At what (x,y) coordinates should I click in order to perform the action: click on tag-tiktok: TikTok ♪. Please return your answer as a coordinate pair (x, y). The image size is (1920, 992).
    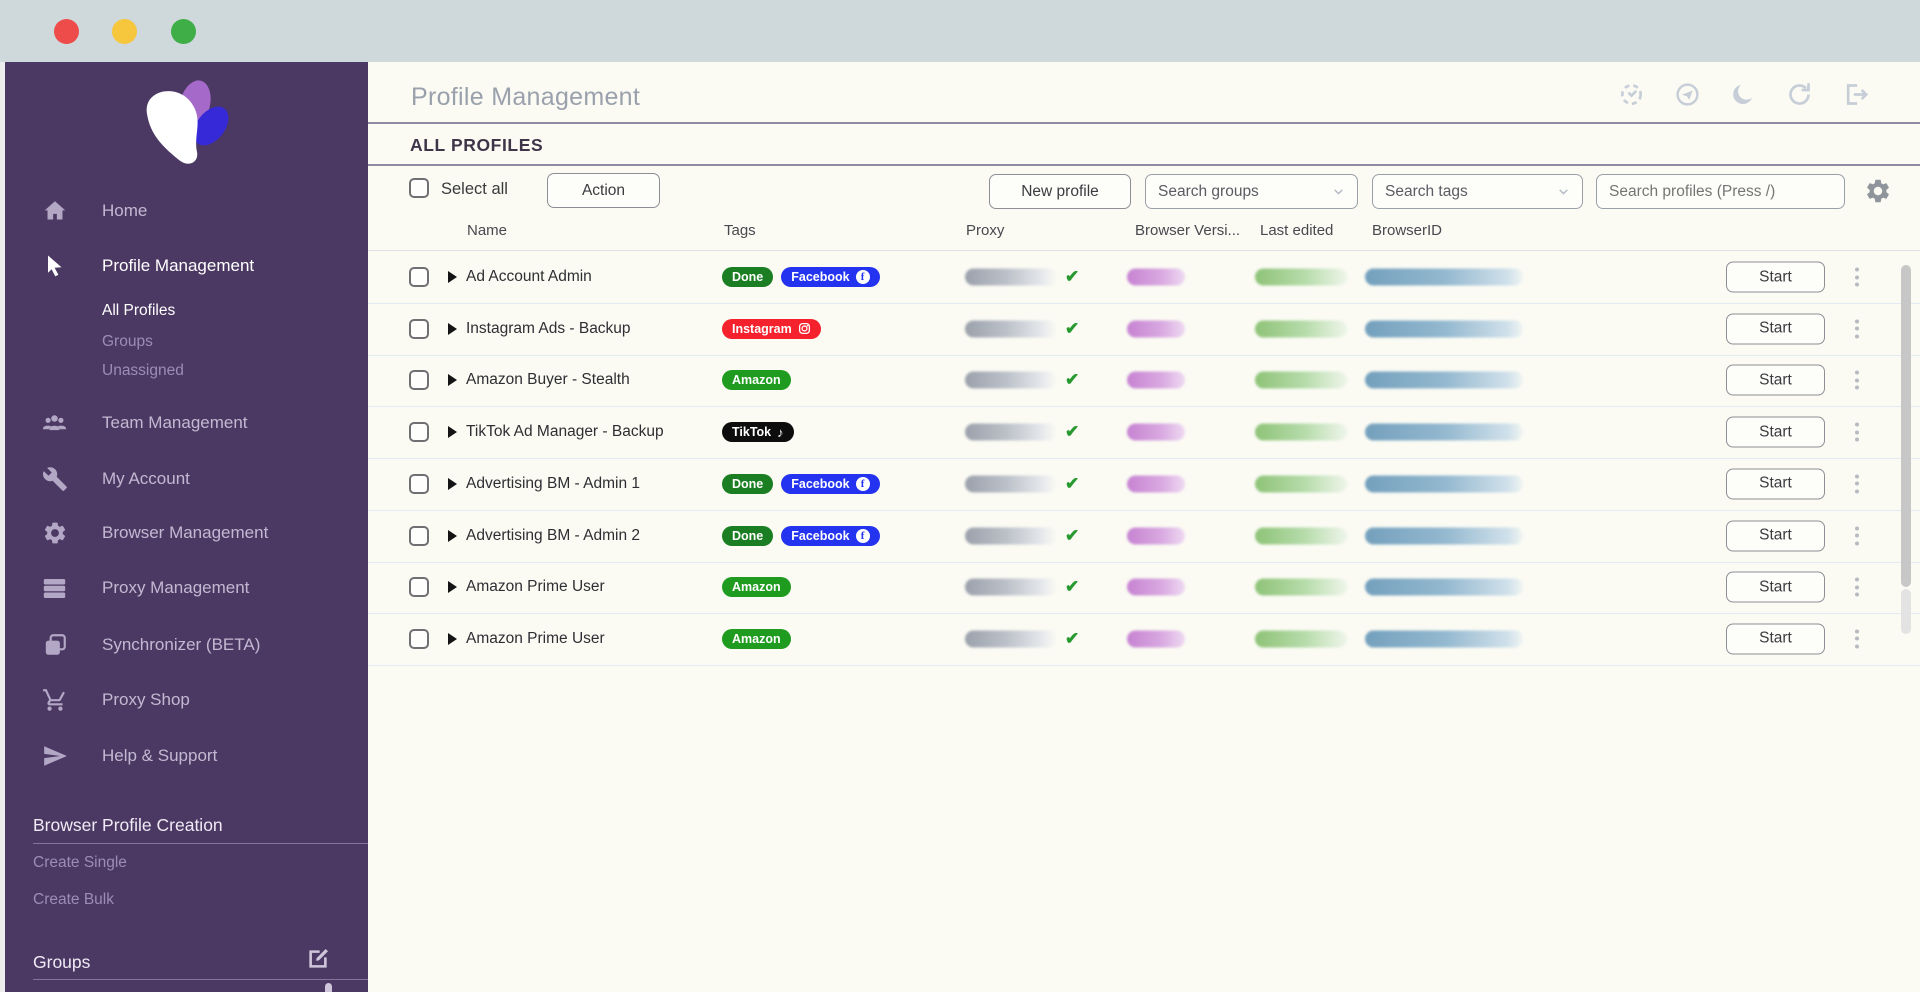
    Looking at the image, I should click on (758, 432).